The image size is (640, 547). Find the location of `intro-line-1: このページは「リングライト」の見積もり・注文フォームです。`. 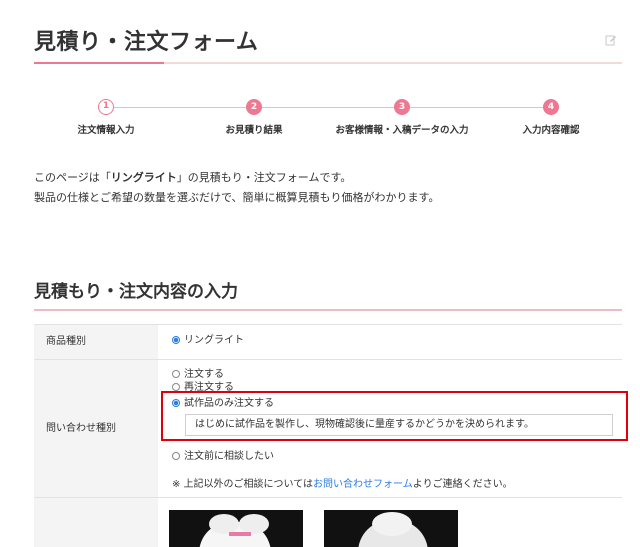

intro-line-1: このページは「リングライト」の見積もり・注文フォームです。 is located at coordinates (192, 177).